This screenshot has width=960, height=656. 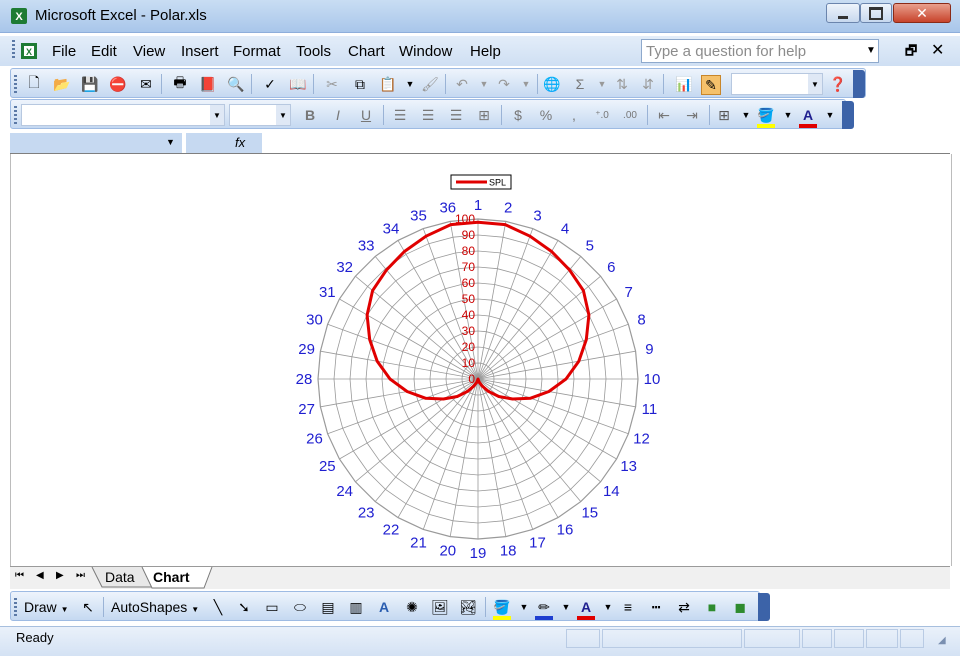 I want to click on restore-button, so click(x=876, y=13).